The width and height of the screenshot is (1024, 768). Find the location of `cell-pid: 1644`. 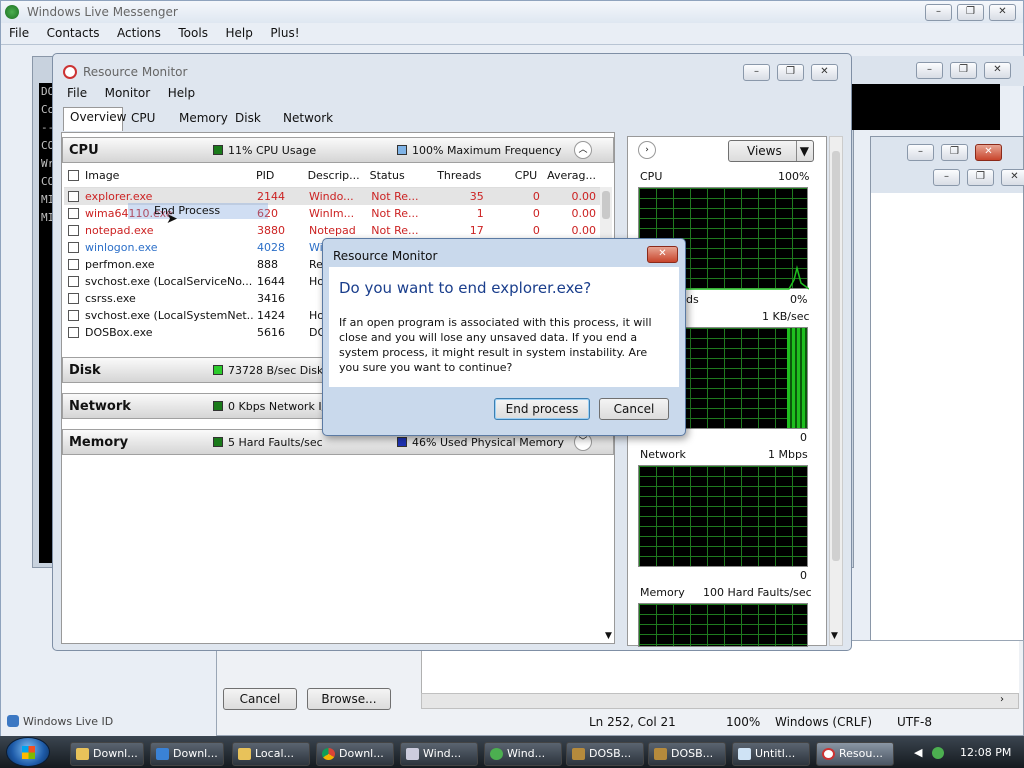

cell-pid: 1644 is located at coordinates (271, 281).